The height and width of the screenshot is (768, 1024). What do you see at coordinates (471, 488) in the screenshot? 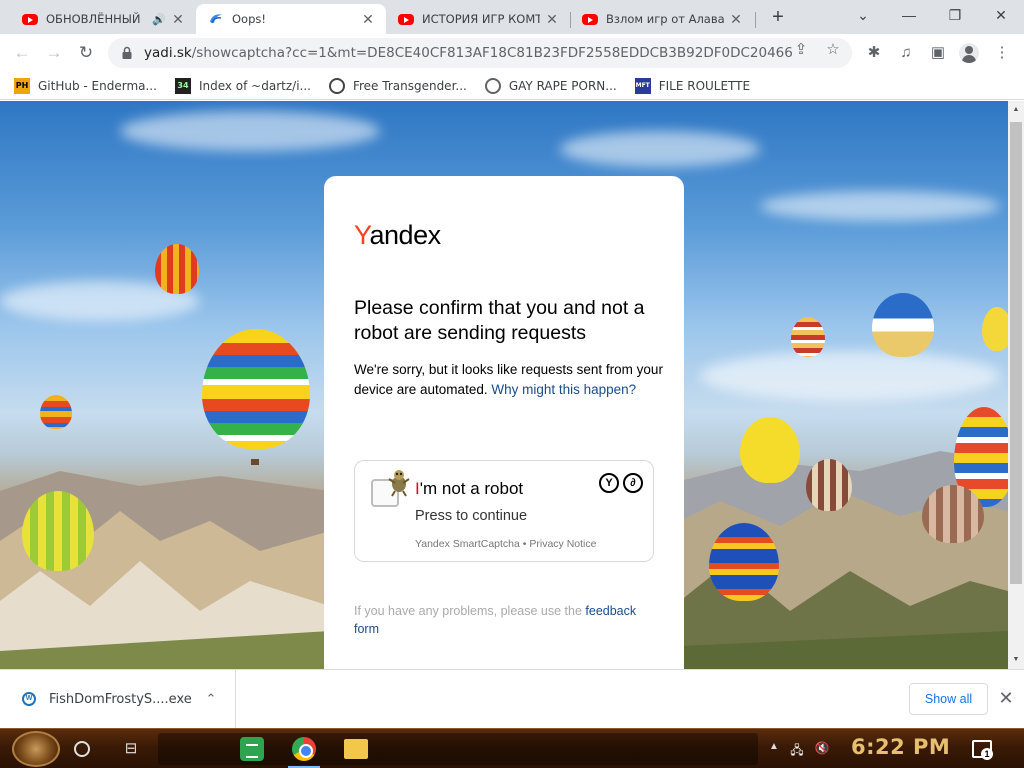
I see `not-robot-rest: 'm not a robot` at bounding box center [471, 488].